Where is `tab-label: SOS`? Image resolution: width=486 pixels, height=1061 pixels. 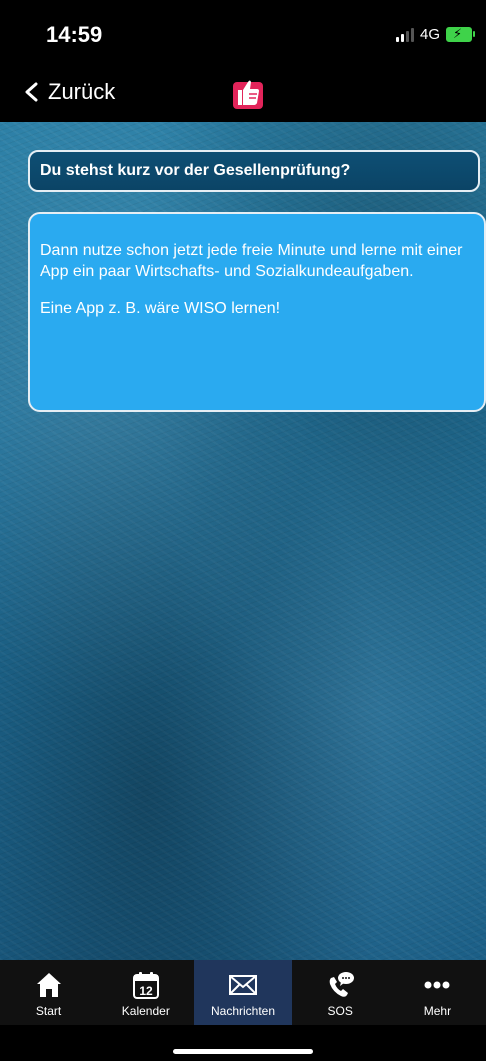 tab-label: SOS is located at coordinates (340, 1011).